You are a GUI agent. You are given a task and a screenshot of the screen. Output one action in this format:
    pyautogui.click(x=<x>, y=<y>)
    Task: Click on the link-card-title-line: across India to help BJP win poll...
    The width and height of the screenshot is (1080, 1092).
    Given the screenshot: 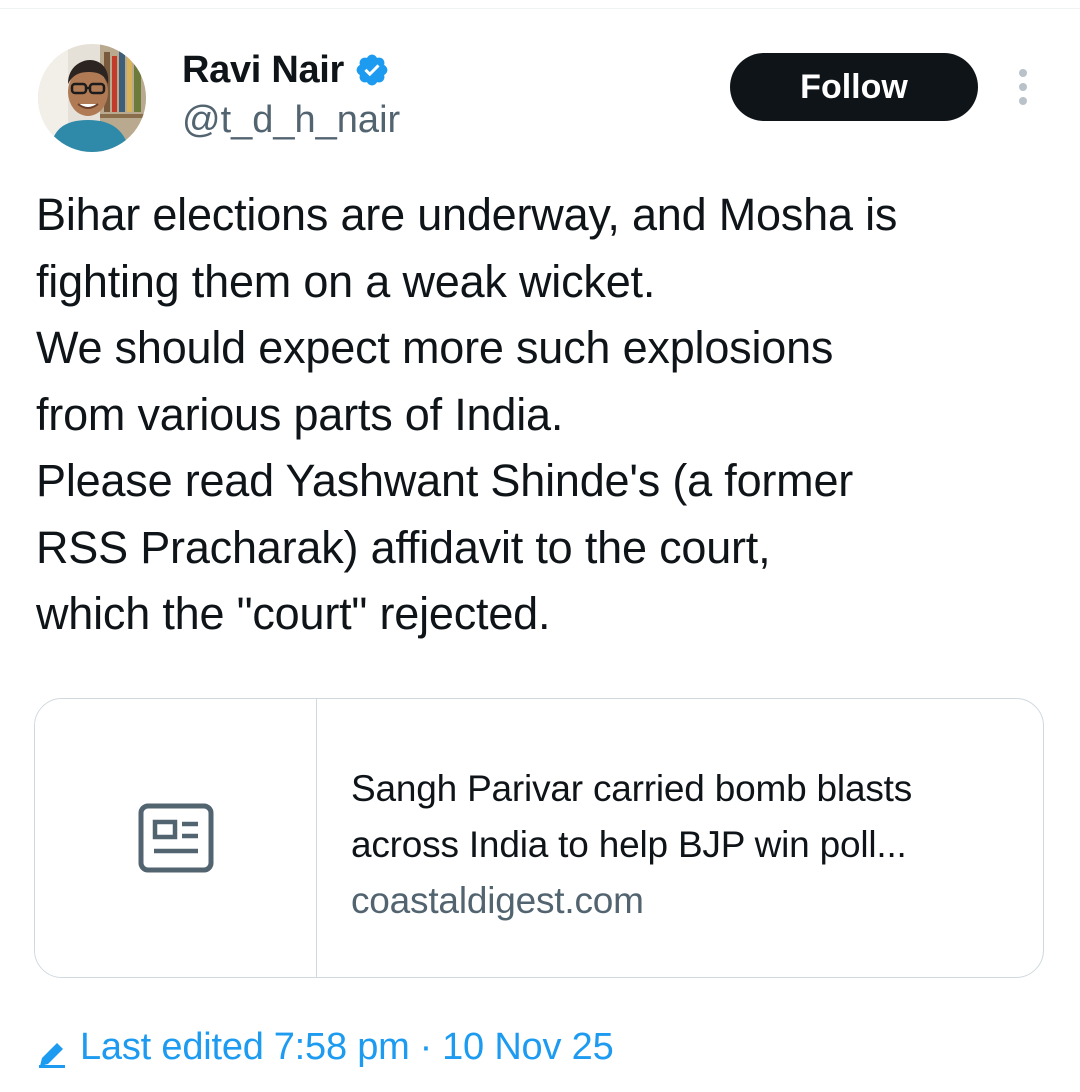 What is the action you would take?
    pyautogui.click(x=629, y=844)
    